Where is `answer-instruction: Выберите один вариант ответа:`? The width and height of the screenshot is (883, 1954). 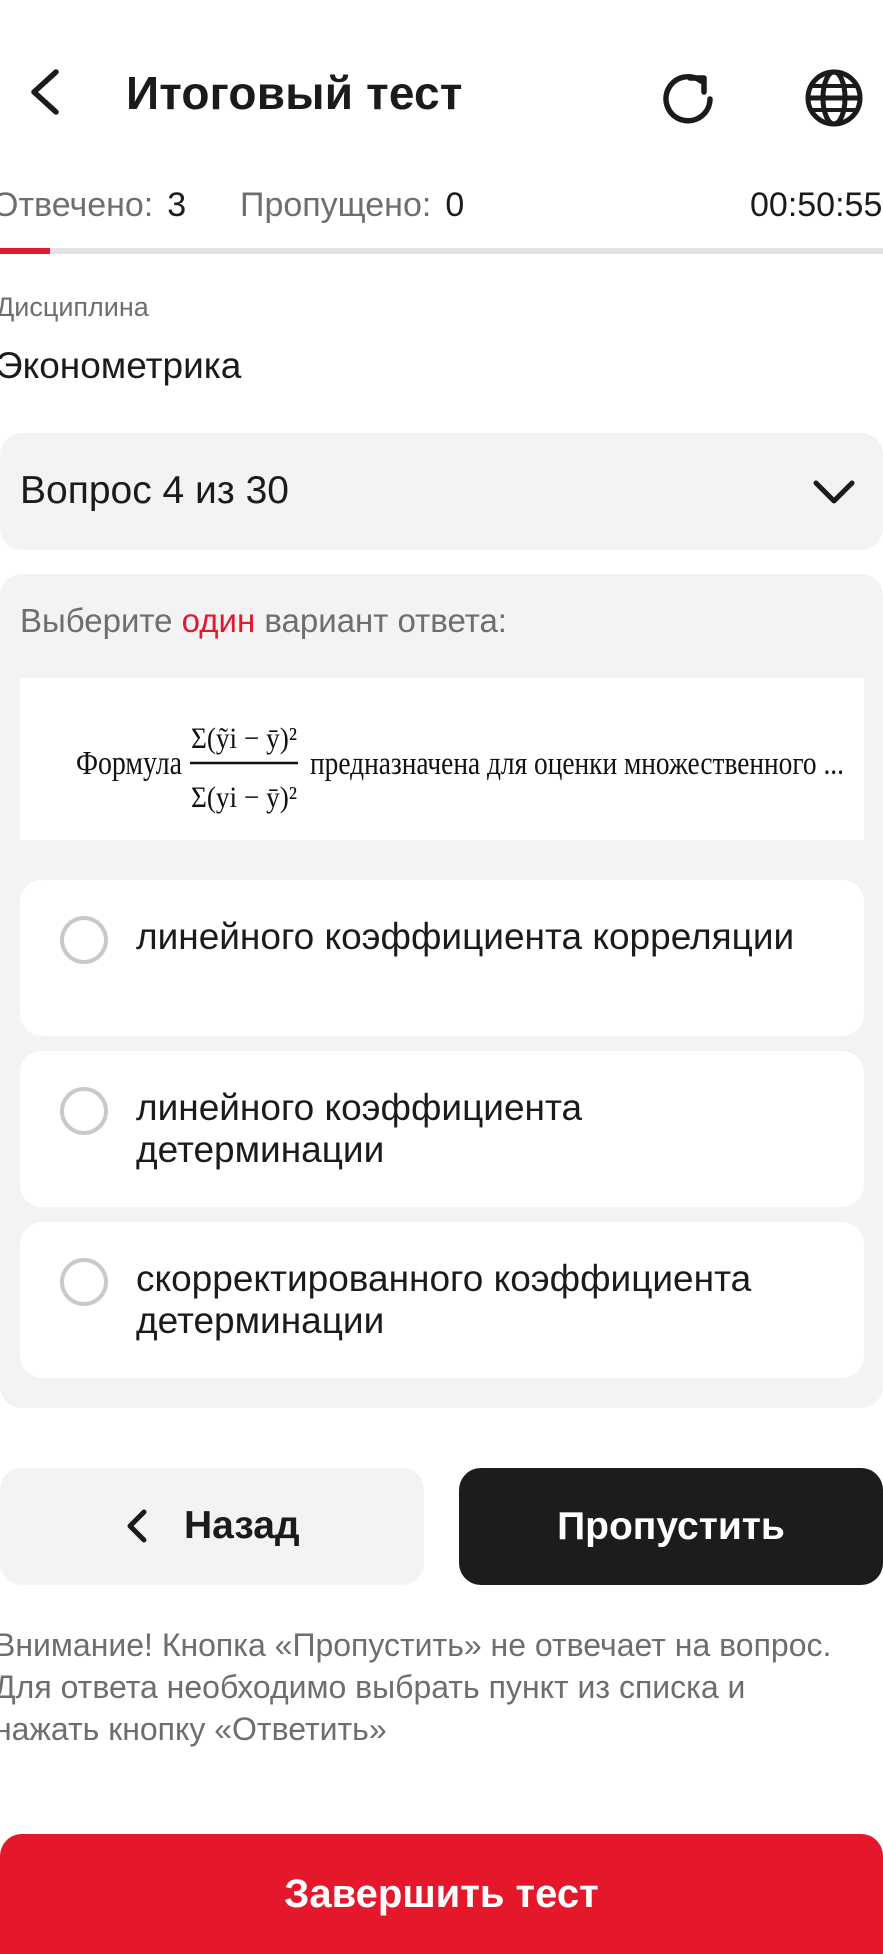 answer-instruction: Выберите один вариант ответа: is located at coordinates (263, 621).